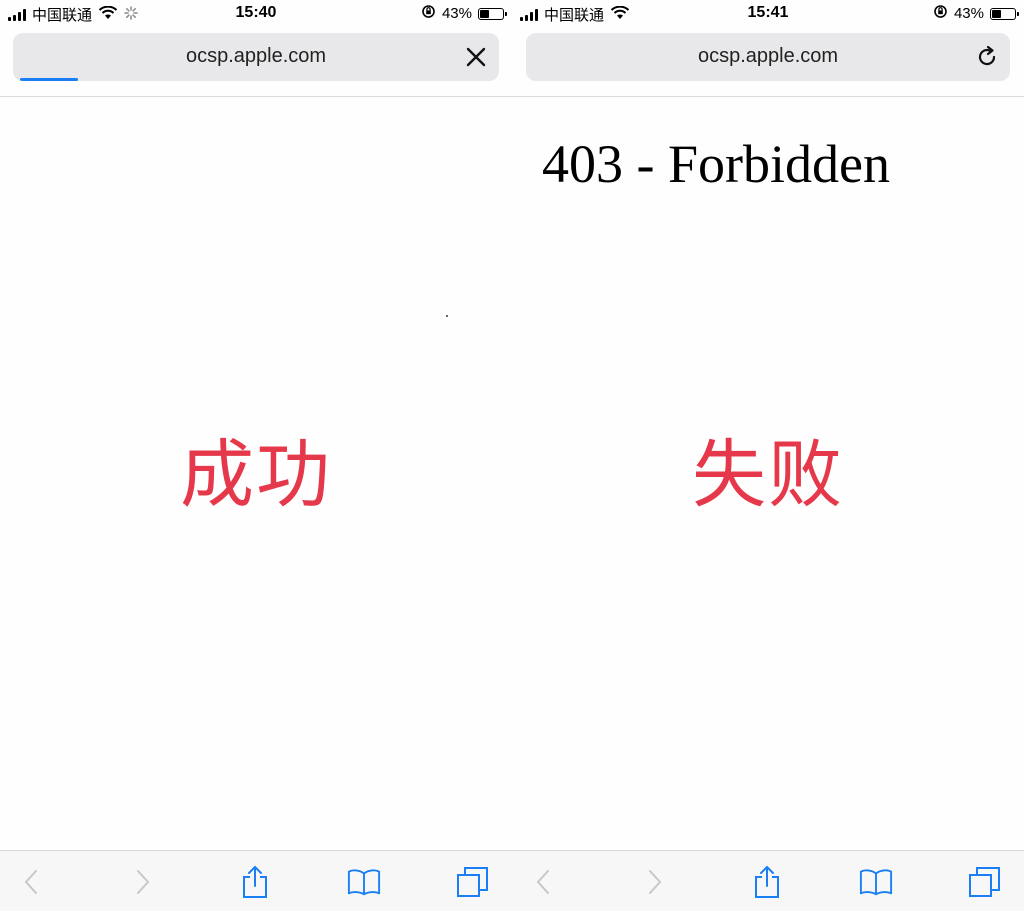 Image resolution: width=1024 pixels, height=911 pixels. Describe the element at coordinates (716, 164) in the screenshot. I see `error-heading: 403 - Forbidden` at that location.